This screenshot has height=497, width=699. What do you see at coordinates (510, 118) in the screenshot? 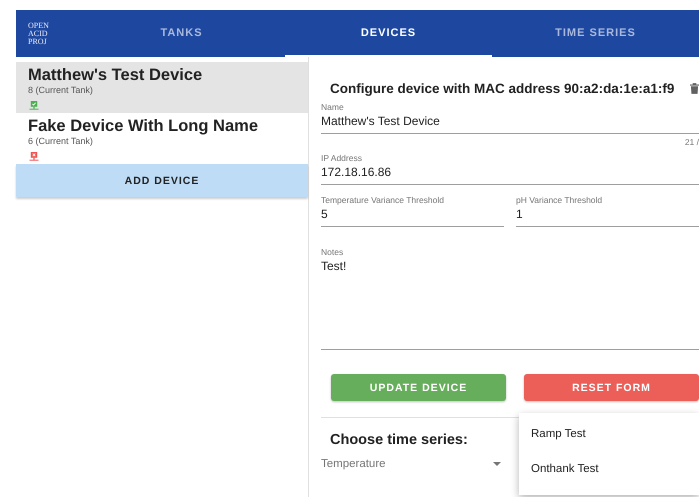
I see `name-field: Name Matthew's Test Device` at bounding box center [510, 118].